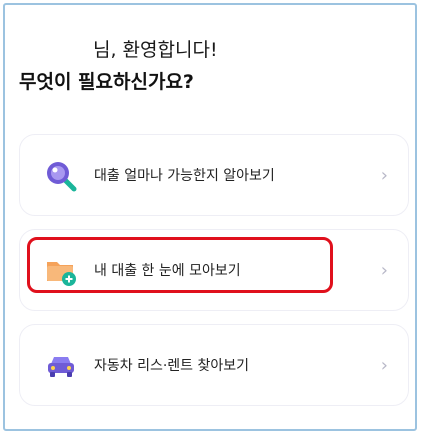  Describe the element at coordinates (167, 271) in the screenshot. I see `card-label: 내 대출 한 눈에 모아보기` at that location.